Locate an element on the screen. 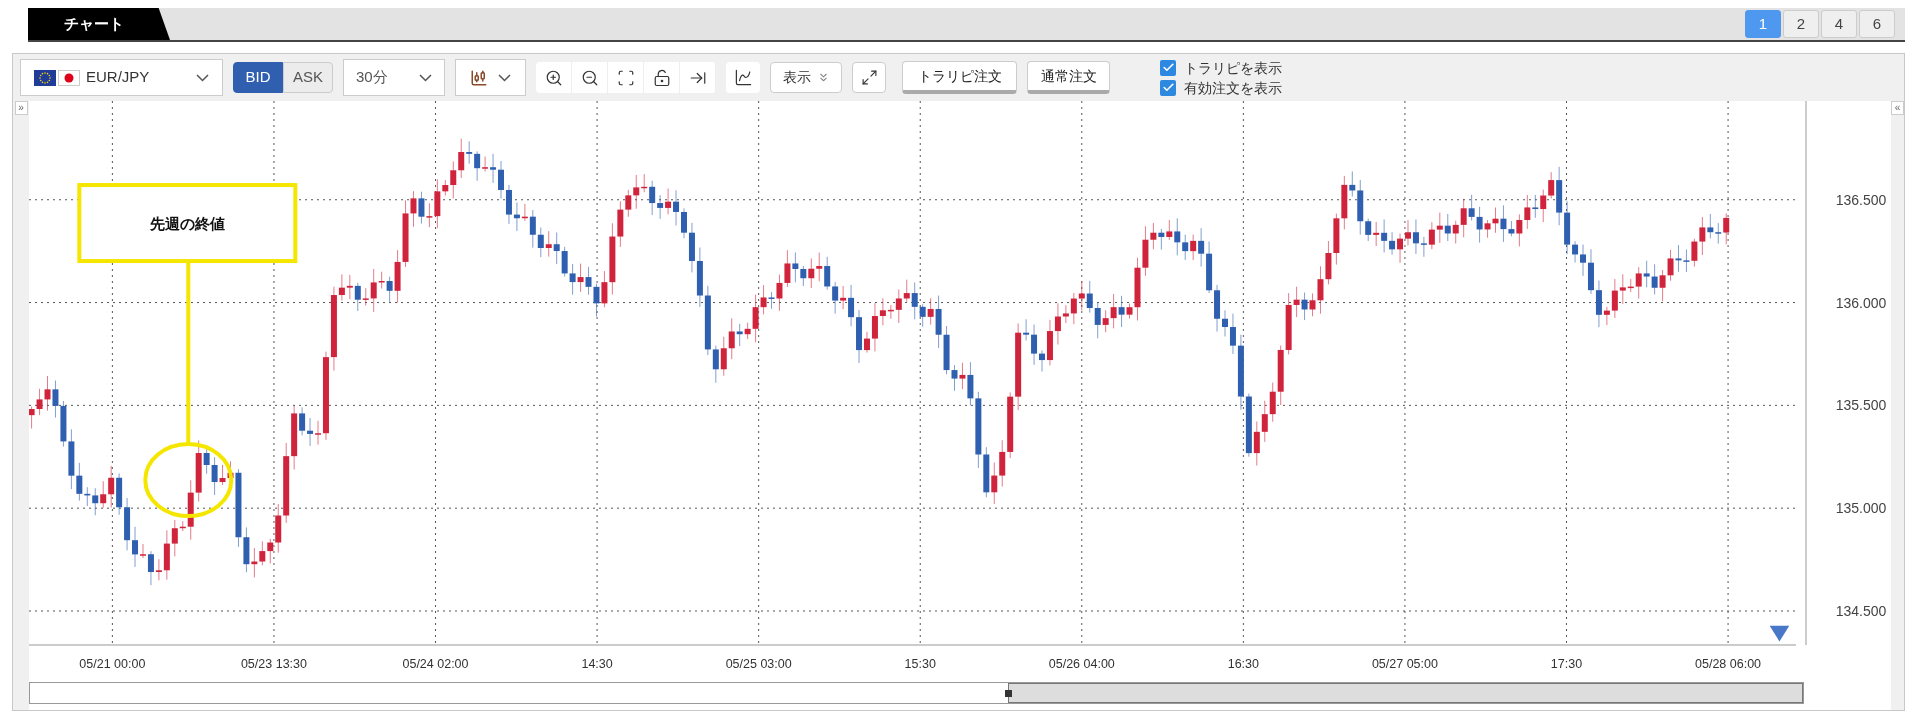  collapse-right-button: « is located at coordinates (1897, 108).